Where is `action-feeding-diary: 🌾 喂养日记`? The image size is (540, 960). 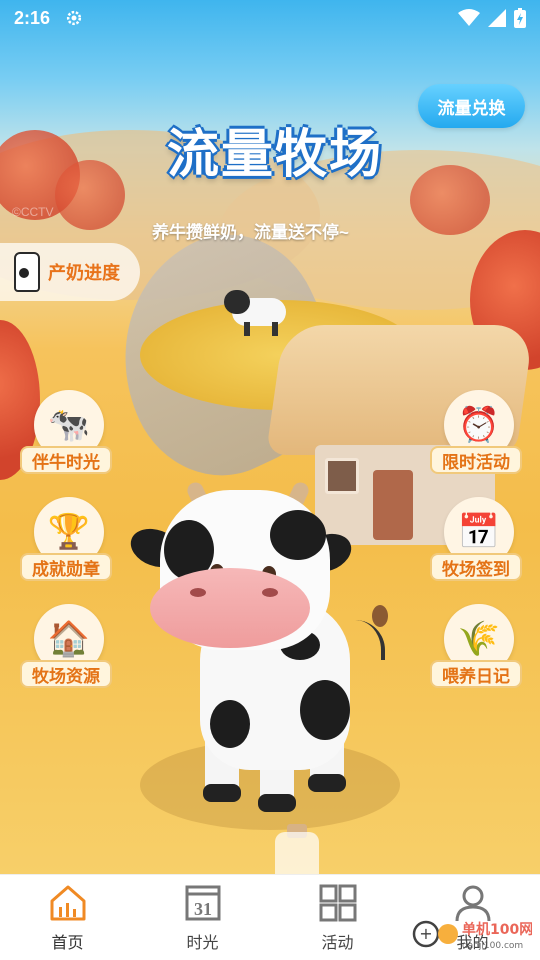
action-feeding-diary: 🌾 喂养日记 is located at coordinates (478, 649).